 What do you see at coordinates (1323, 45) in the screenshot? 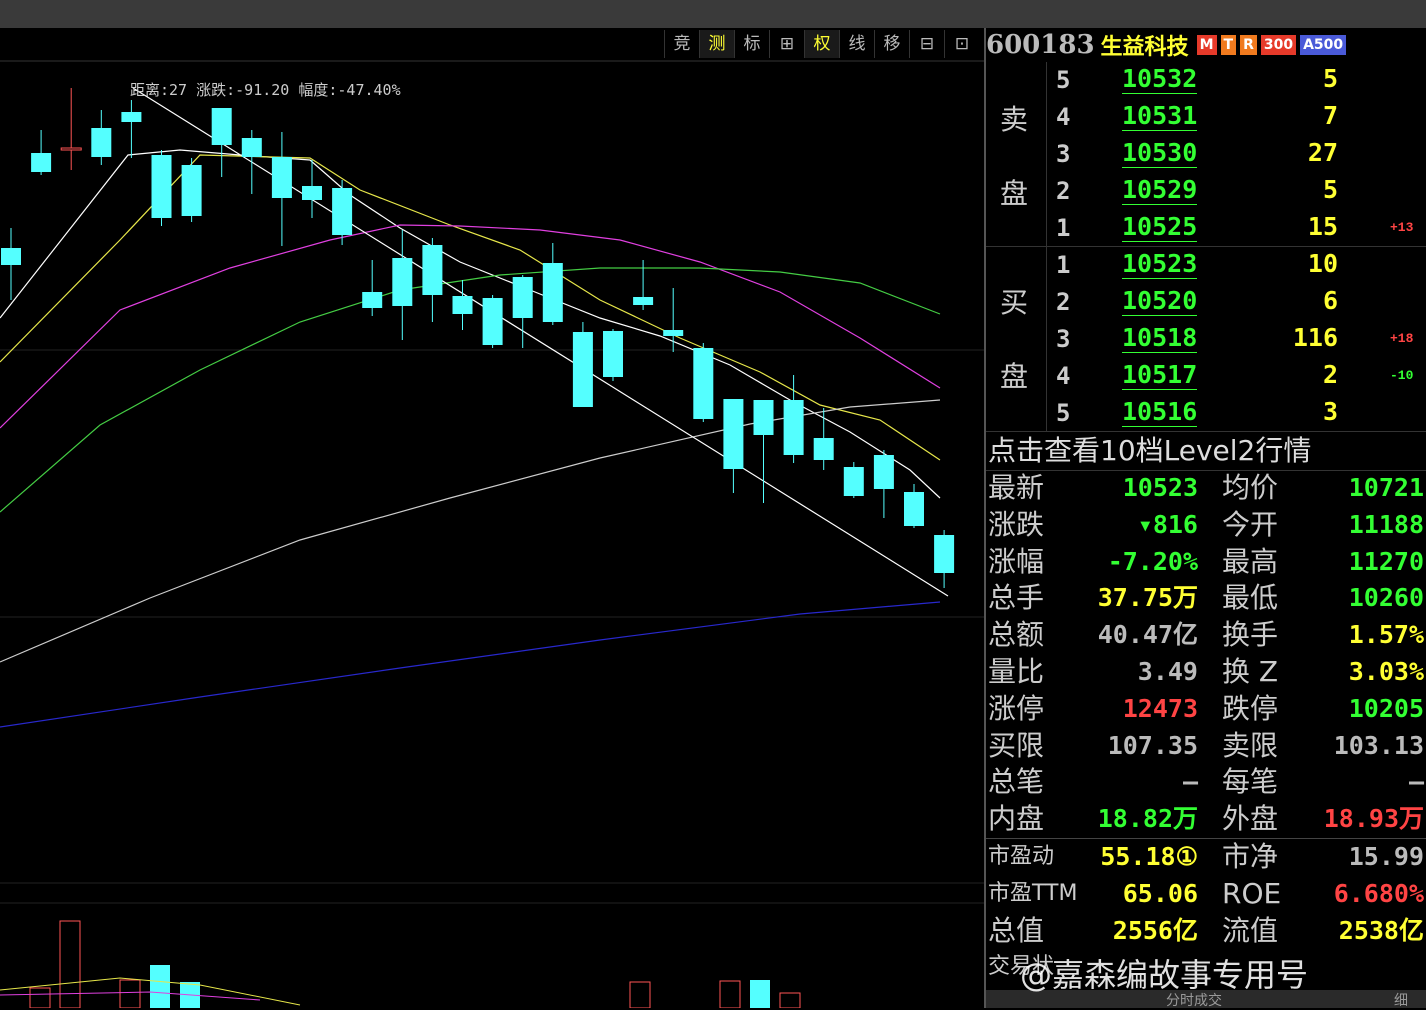
I see `stock-badge-a500: A500` at bounding box center [1323, 45].